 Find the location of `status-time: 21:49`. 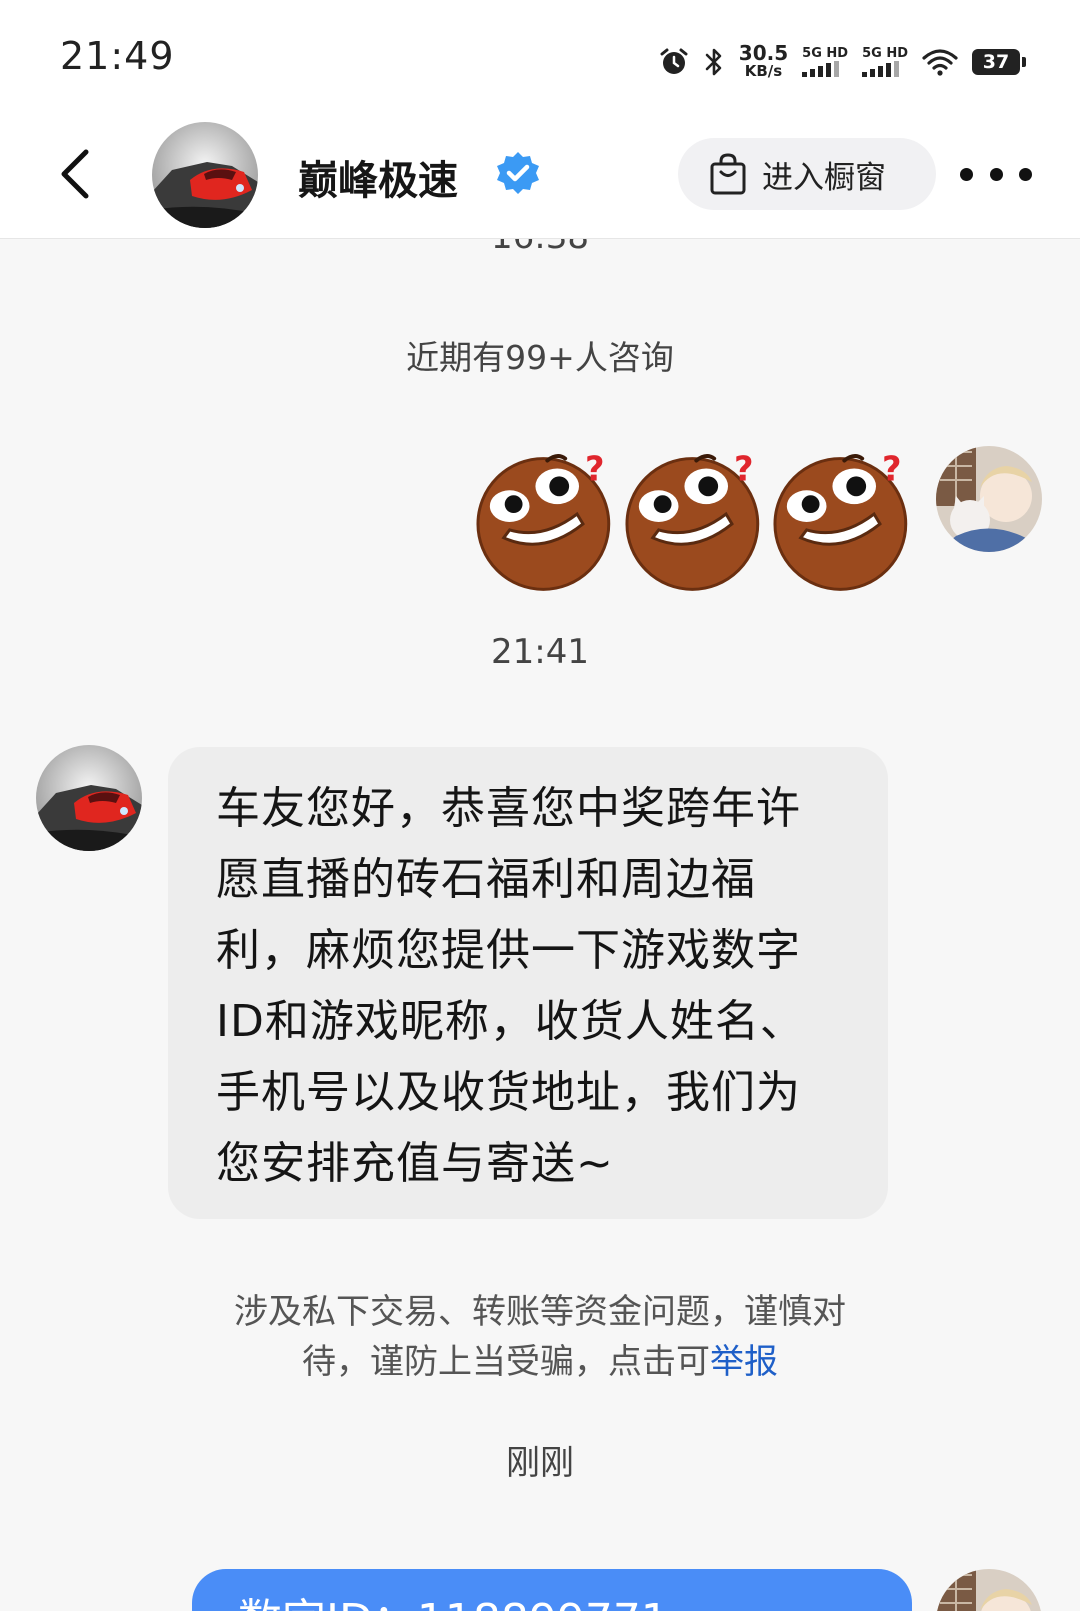

status-time: 21:49 is located at coordinates (117, 56).